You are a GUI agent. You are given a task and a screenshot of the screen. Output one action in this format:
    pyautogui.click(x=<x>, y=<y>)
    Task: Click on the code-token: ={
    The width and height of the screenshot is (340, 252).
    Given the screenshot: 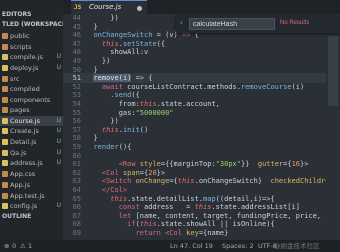 What is the action you would take?
    pyautogui.click(x=203, y=233)
    